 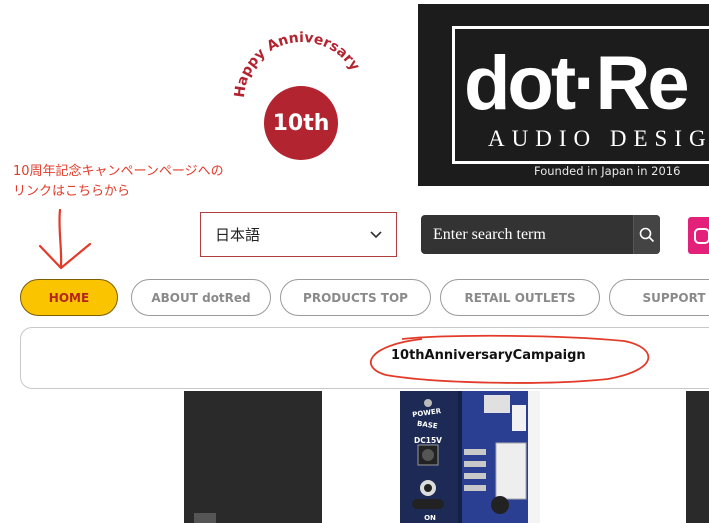 What do you see at coordinates (364, 358) in the screenshot?
I see `campaign-bar: 10thAnniversaryCampaign` at bounding box center [364, 358].